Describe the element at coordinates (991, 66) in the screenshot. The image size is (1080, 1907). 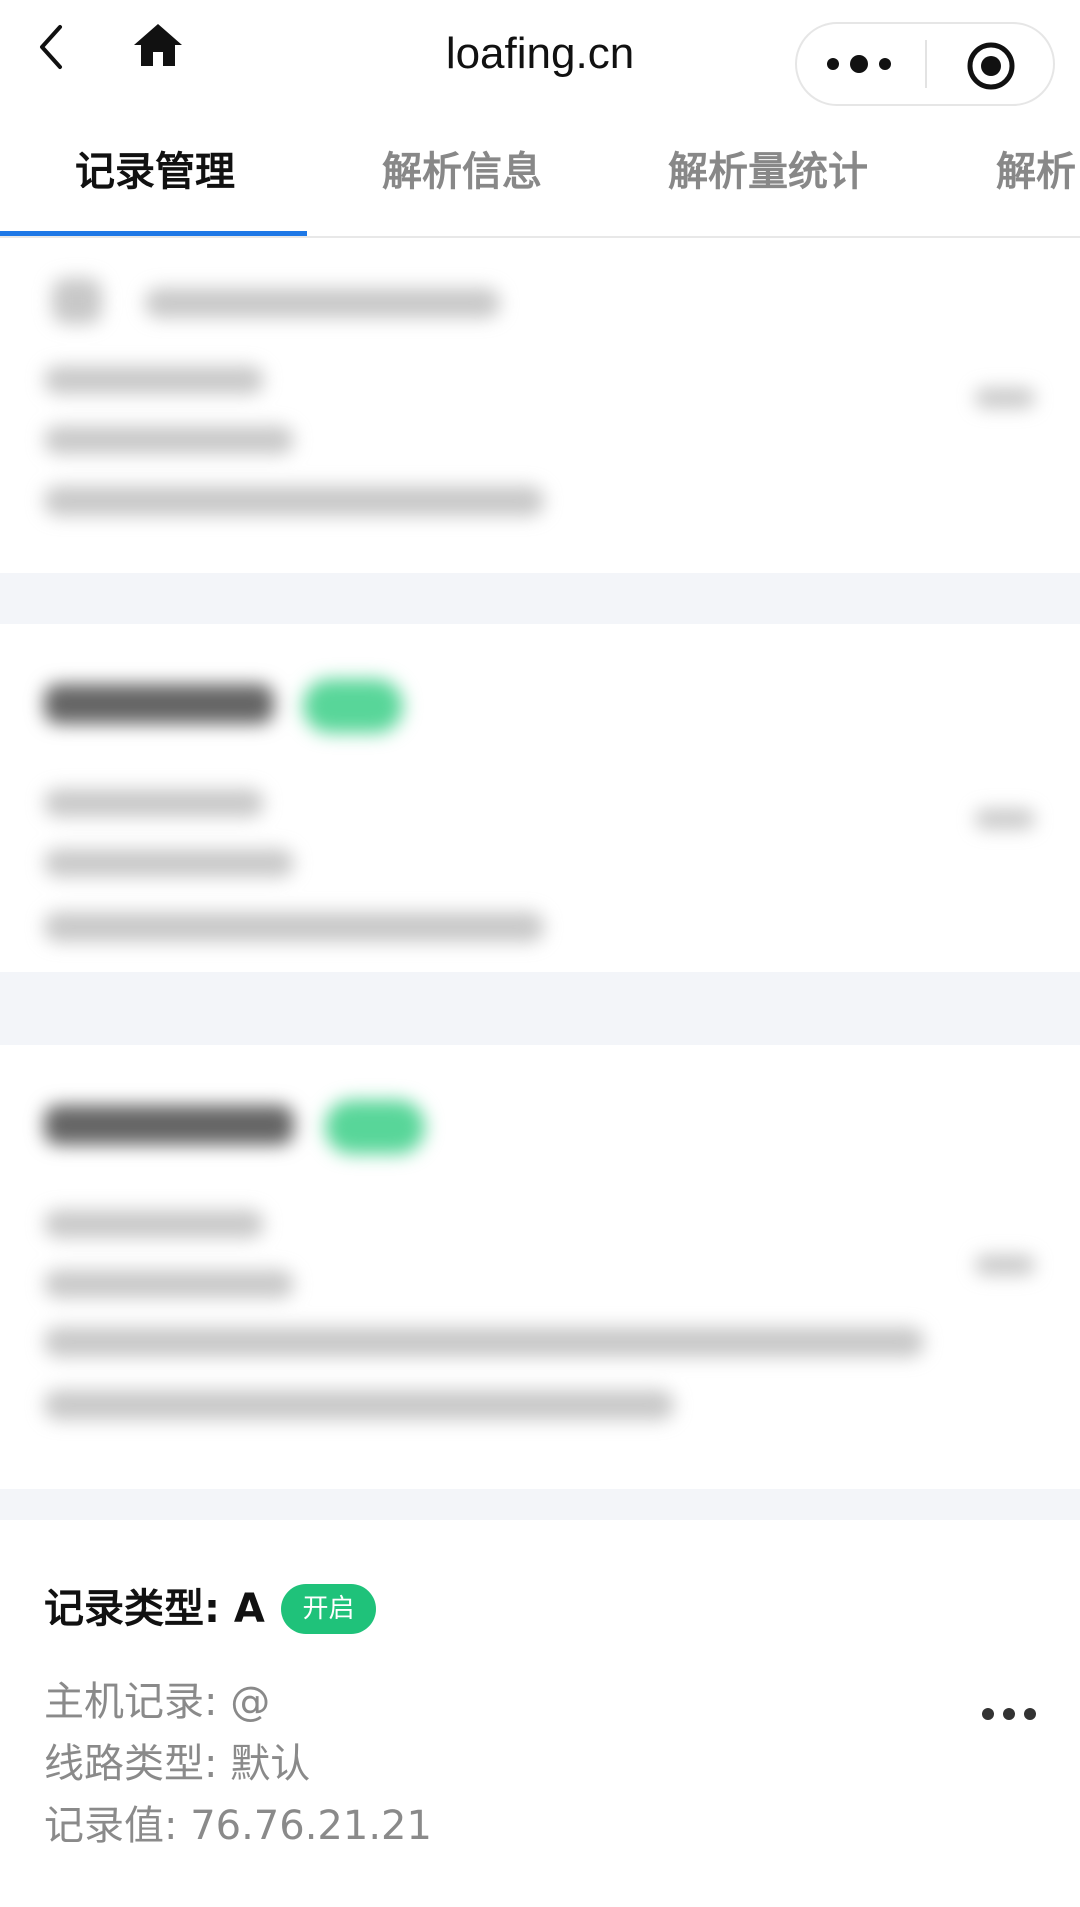
I see `target-circle-icon` at that location.